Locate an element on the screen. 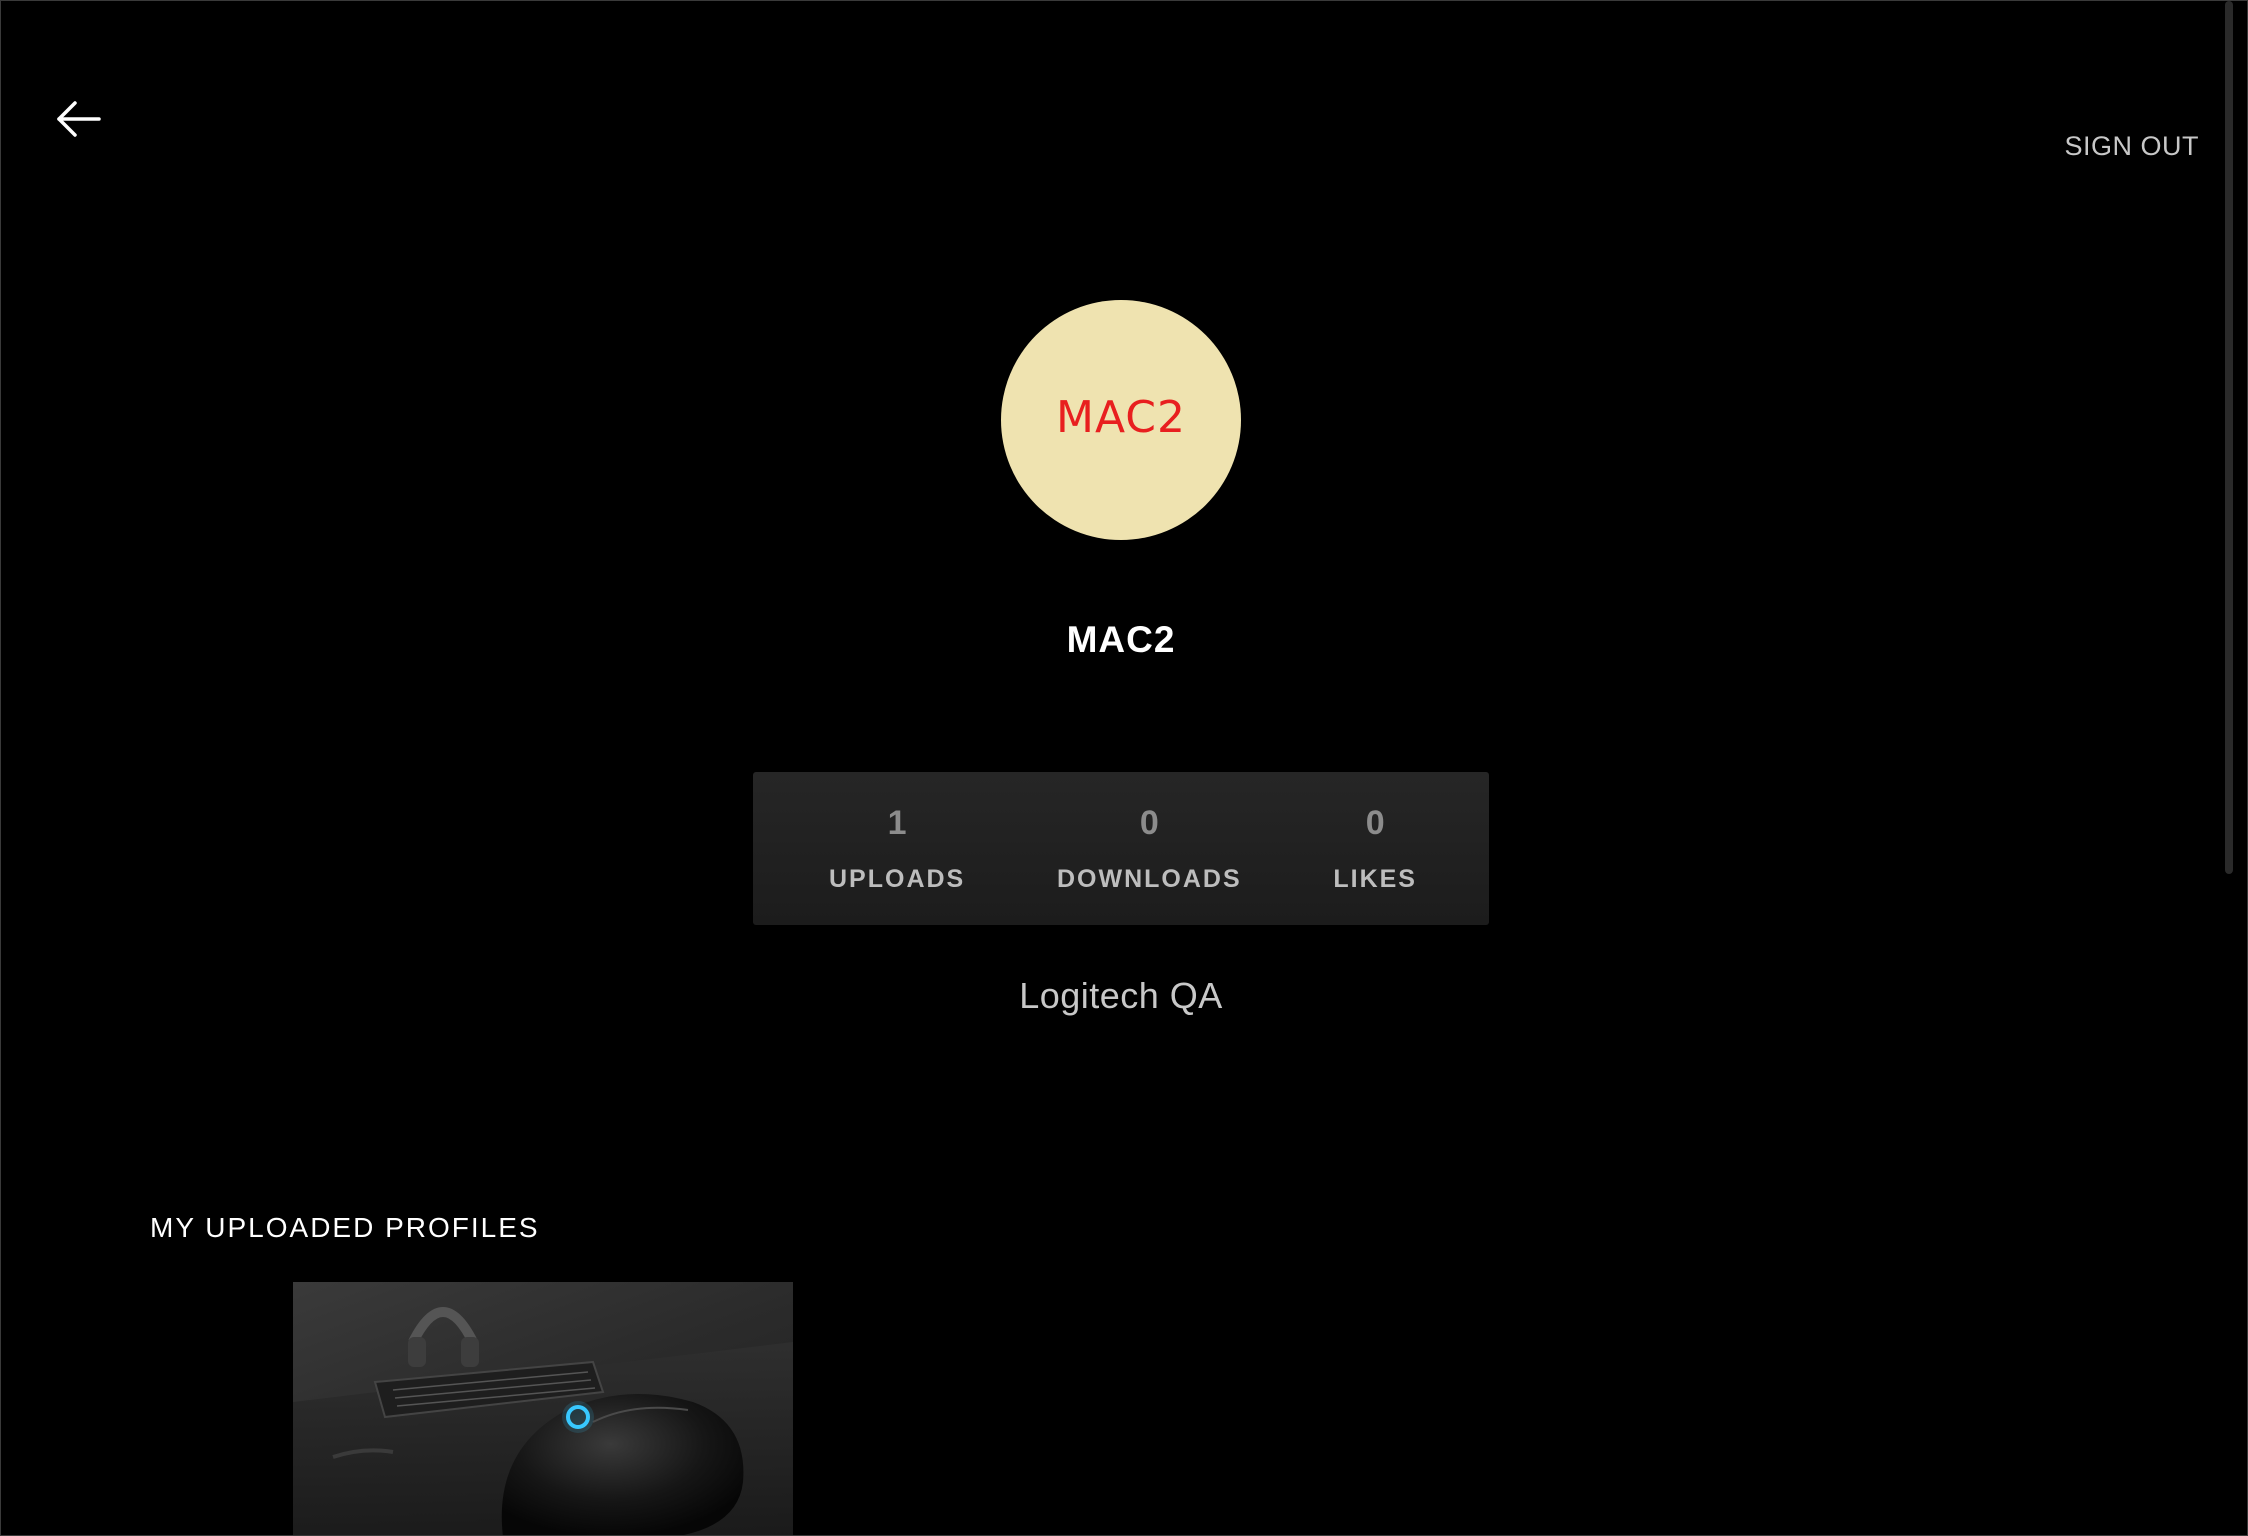 This screenshot has width=2248, height=1536. uploaded-profile-card is located at coordinates (543, 1408).